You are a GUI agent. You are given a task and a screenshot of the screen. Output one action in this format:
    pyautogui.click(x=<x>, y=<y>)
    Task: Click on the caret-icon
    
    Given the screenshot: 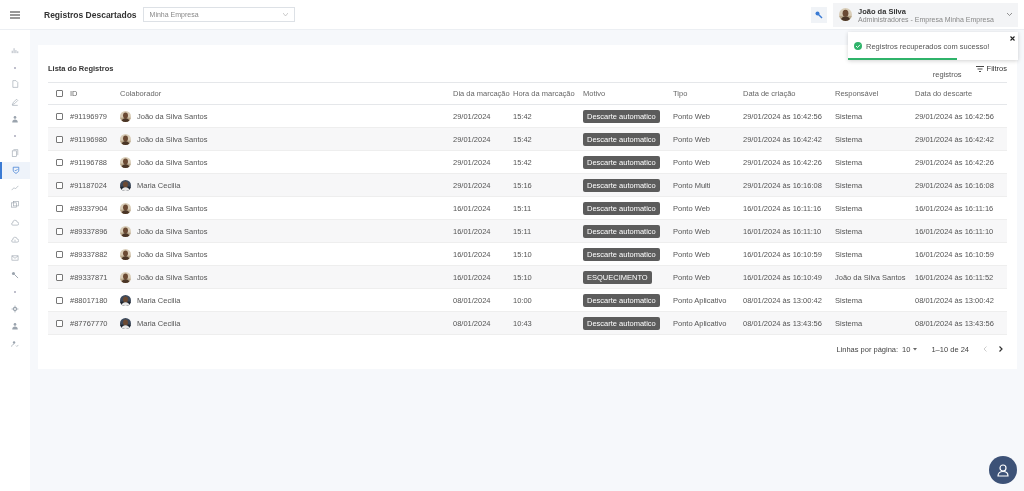 What is the action you would take?
    pyautogui.click(x=915, y=349)
    